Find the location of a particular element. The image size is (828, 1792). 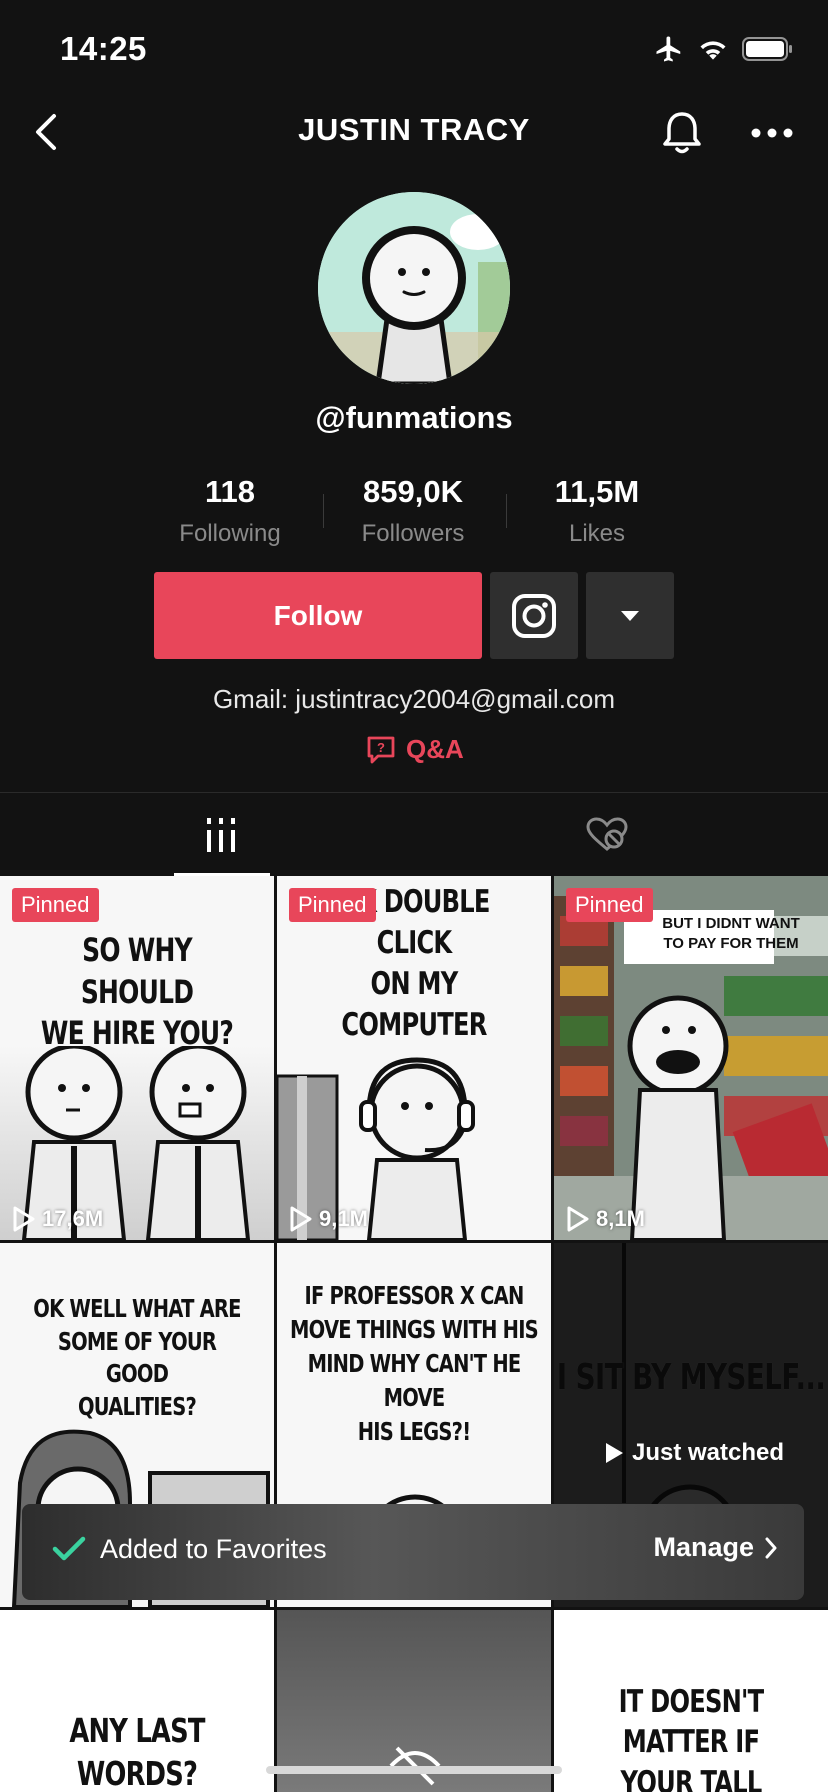

status-icons is located at coordinates (724, 49).